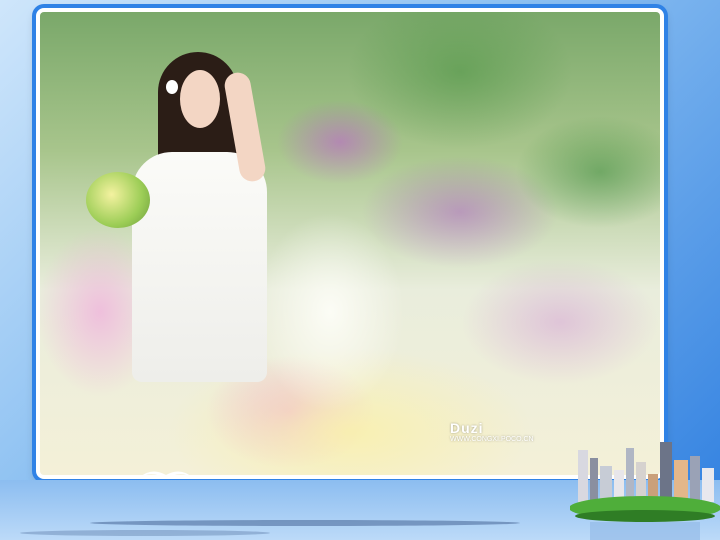 The height and width of the screenshot is (540, 720). I want to click on hair-flower, so click(172, 87).